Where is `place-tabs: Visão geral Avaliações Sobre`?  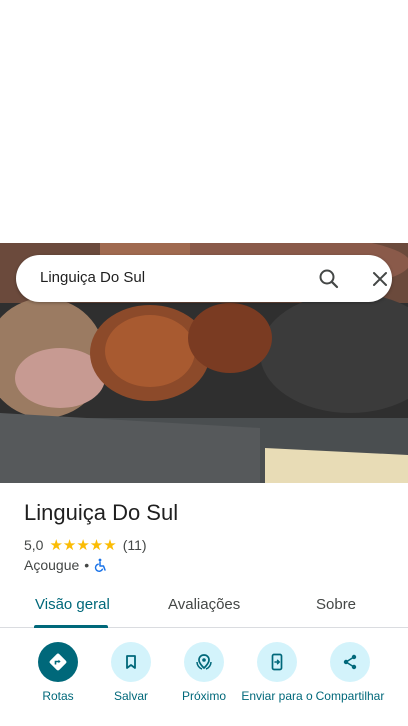
place-tabs: Visão geral Avaliações Sobre is located at coordinates (204, 606).